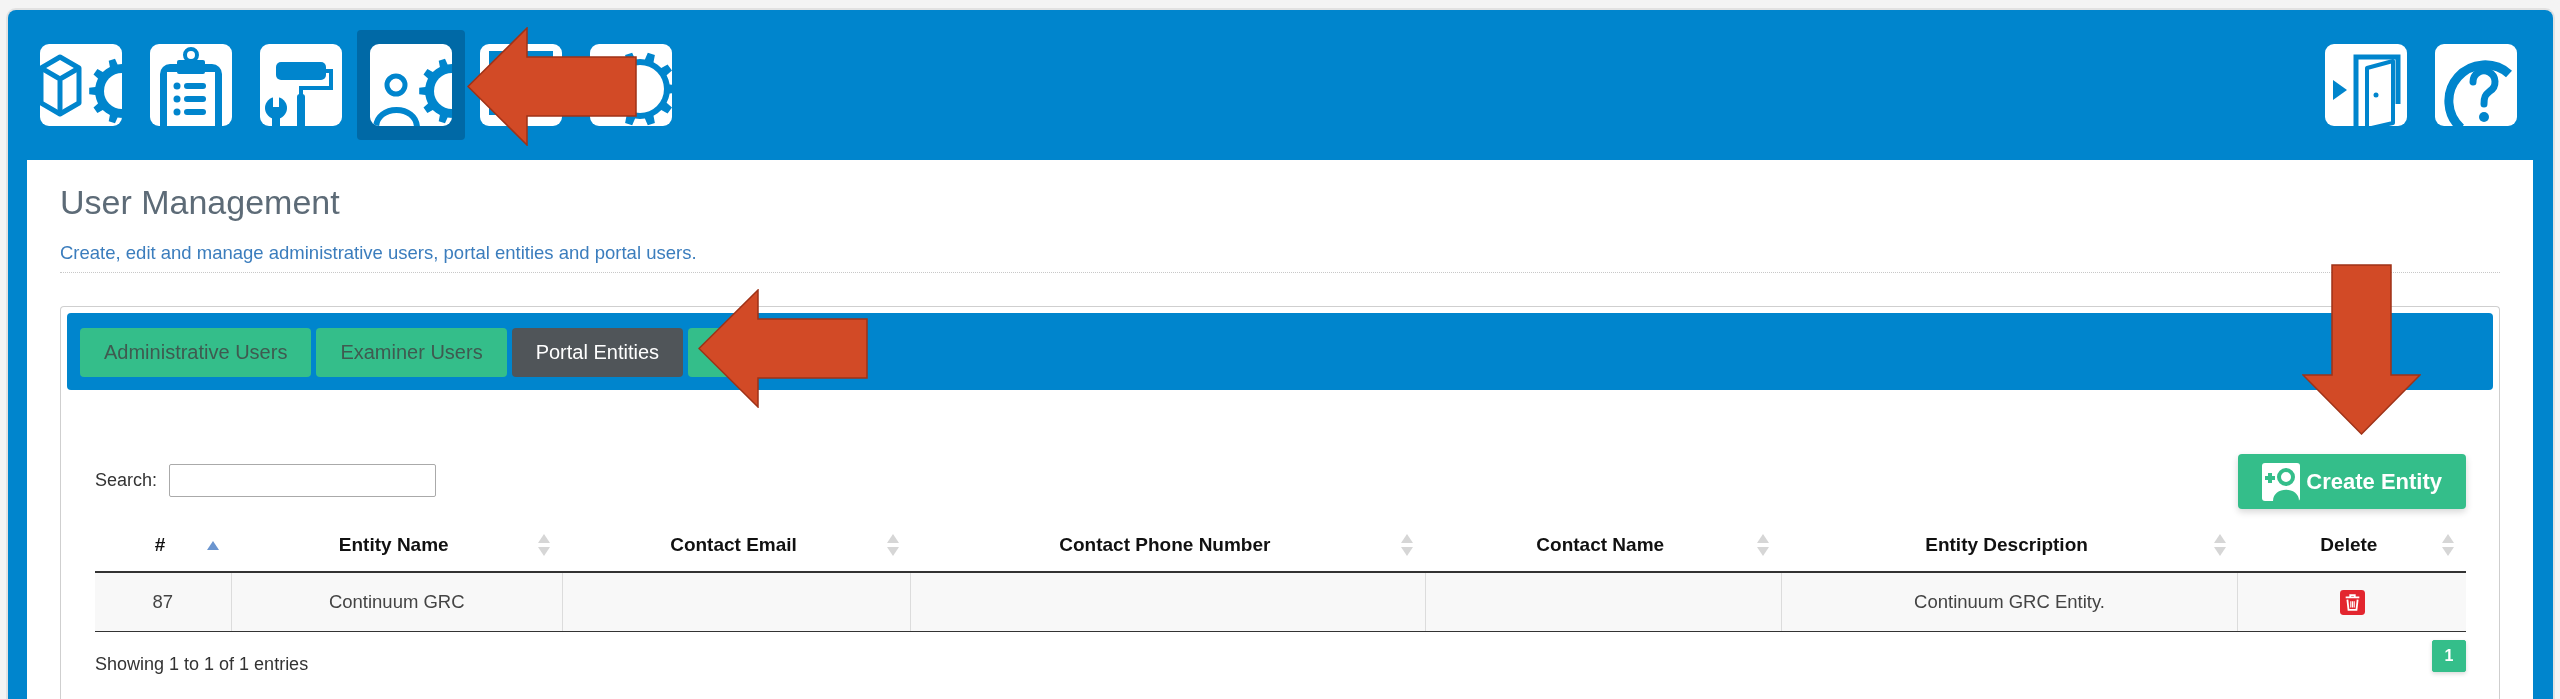 This screenshot has height=699, width=2560. What do you see at coordinates (2352, 602) in the screenshot?
I see `trash-icon` at bounding box center [2352, 602].